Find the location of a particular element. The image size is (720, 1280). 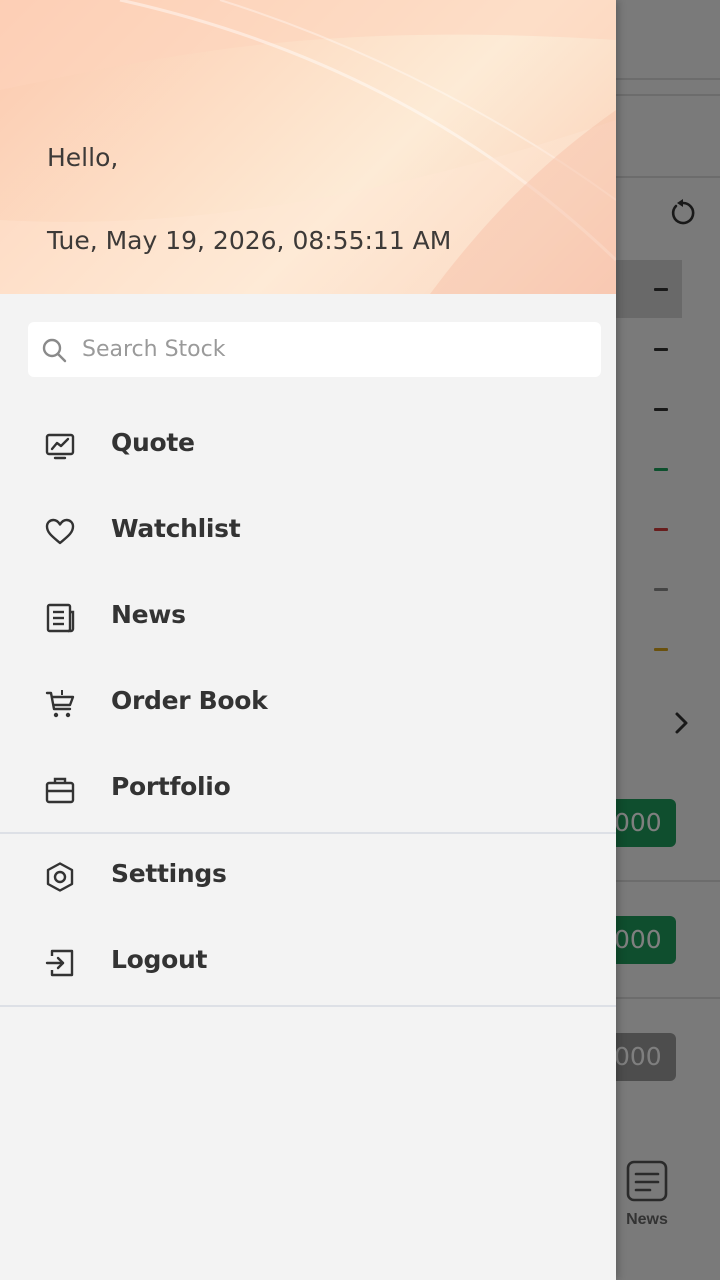

newspaper-icon is located at coordinates (60, 618).